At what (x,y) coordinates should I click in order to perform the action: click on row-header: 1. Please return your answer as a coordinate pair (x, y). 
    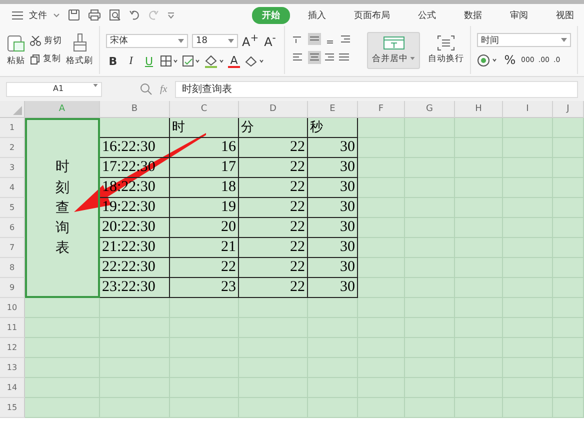
    Looking at the image, I should click on (12, 128).